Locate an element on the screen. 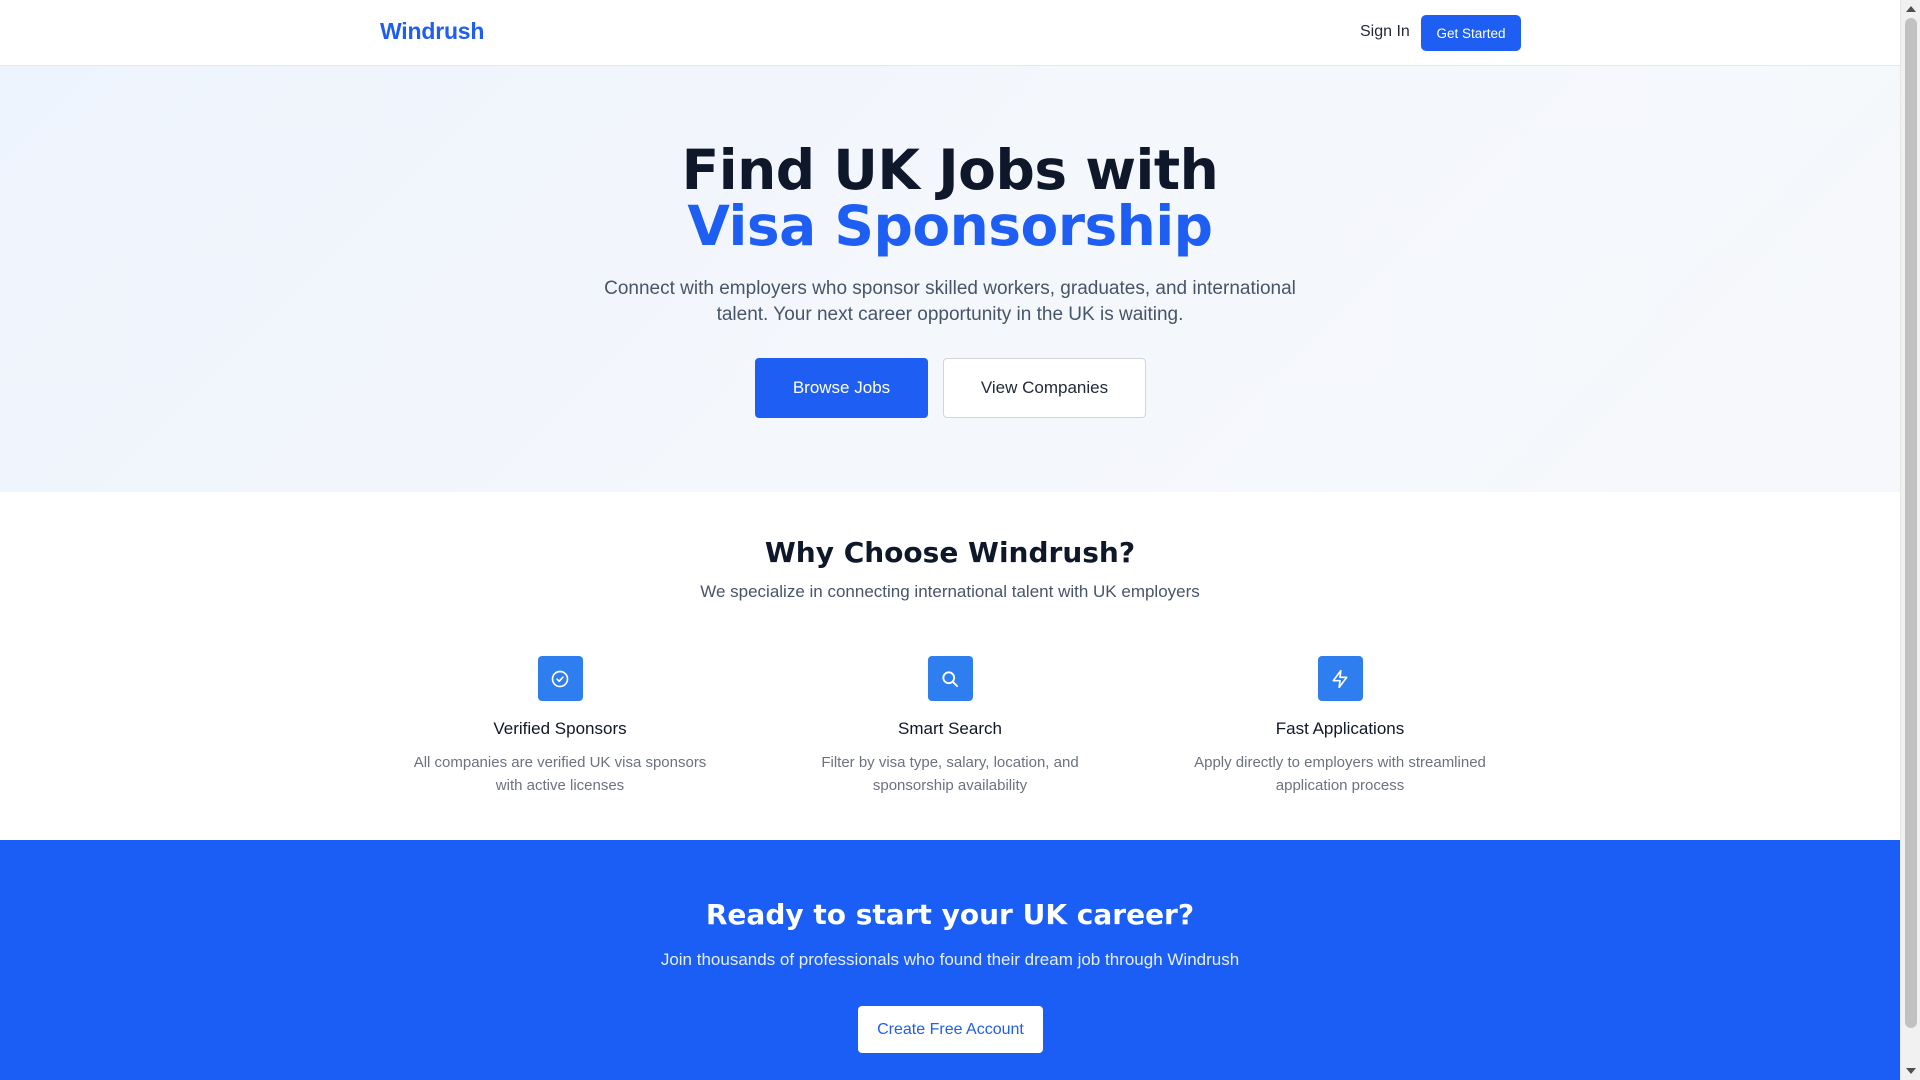 This screenshot has width=1920, height=1080. feature-title: Smart Search is located at coordinates (950, 728).